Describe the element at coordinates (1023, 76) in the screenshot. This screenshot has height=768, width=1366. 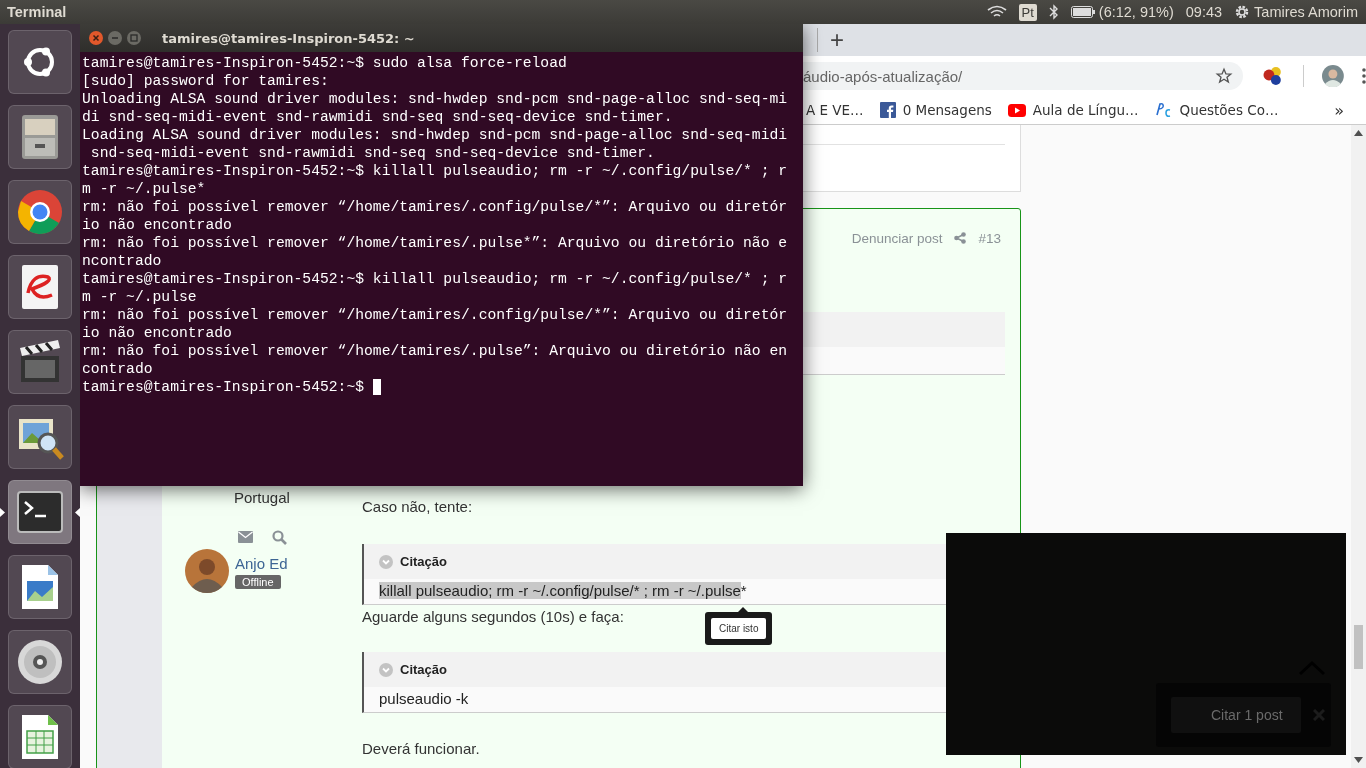
I see `address-bar: áudio-após-atualização/` at that location.